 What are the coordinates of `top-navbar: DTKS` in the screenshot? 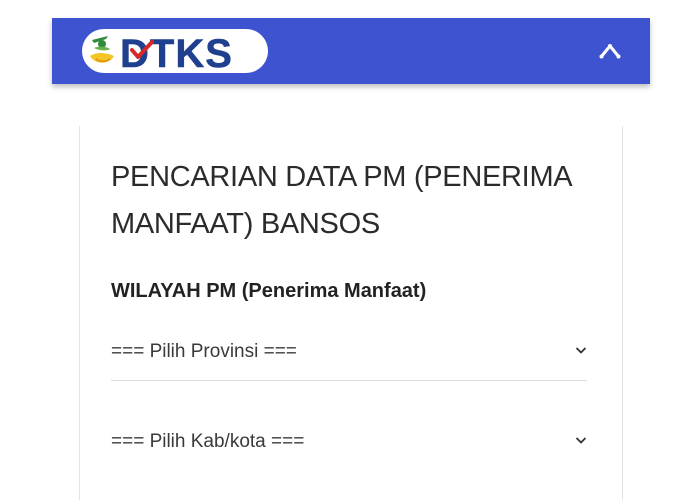 It's located at (351, 51).